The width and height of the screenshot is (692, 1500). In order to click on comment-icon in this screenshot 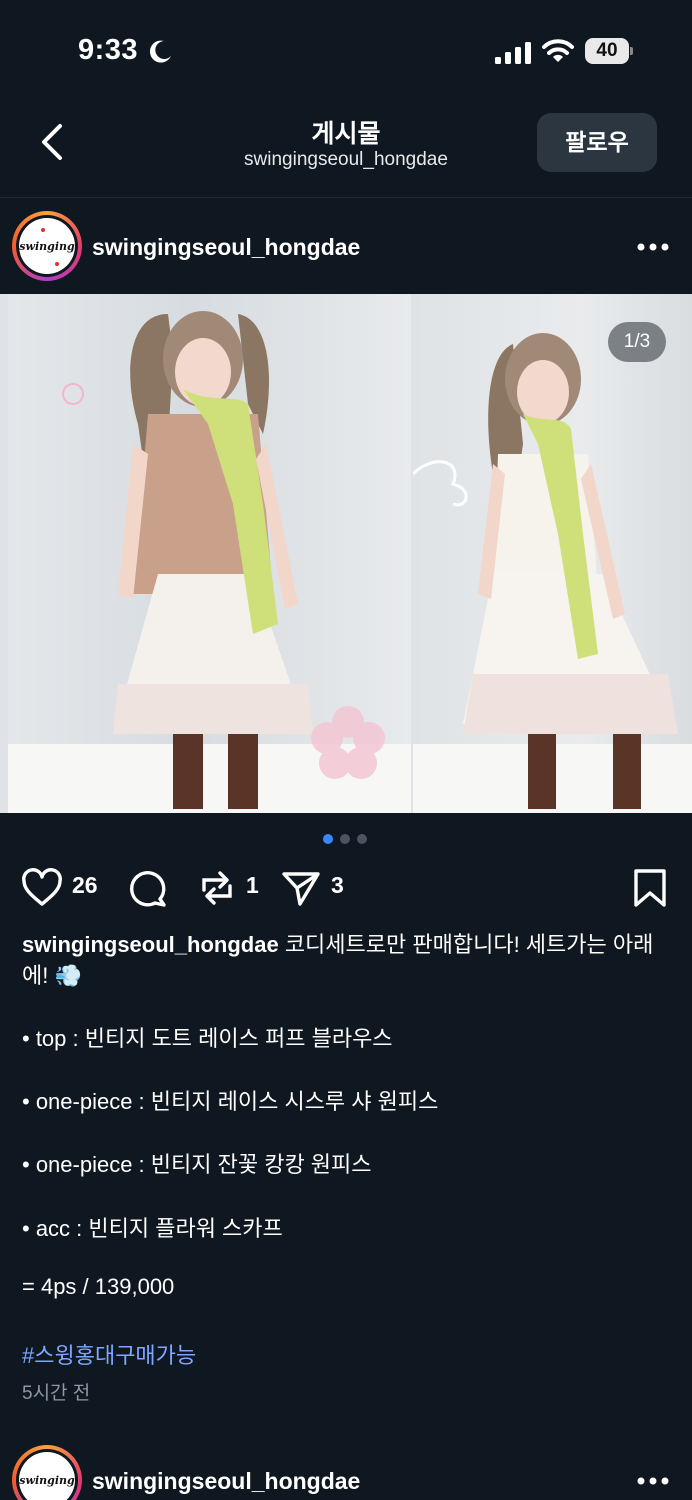, I will do `click(147, 888)`.